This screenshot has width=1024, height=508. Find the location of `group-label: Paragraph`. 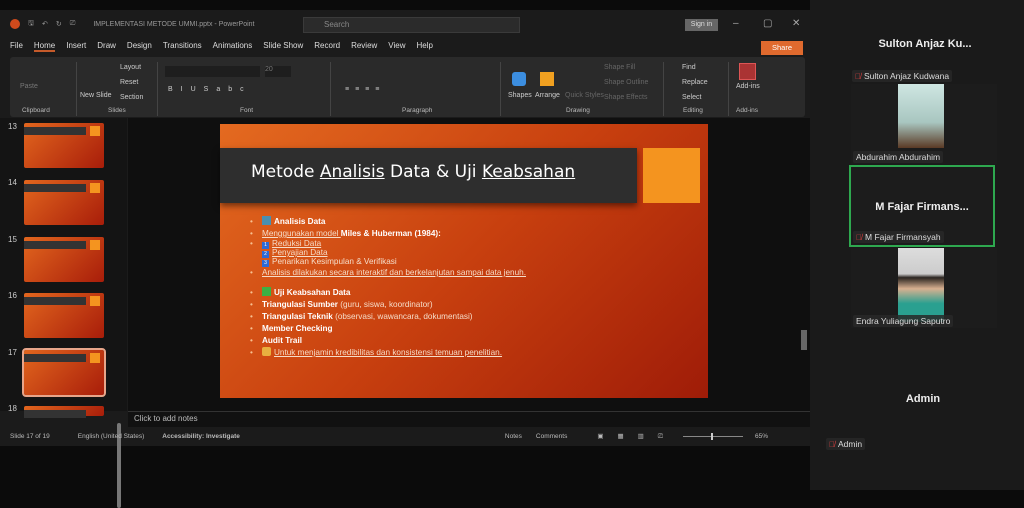

group-label: Paragraph is located at coordinates (417, 110).